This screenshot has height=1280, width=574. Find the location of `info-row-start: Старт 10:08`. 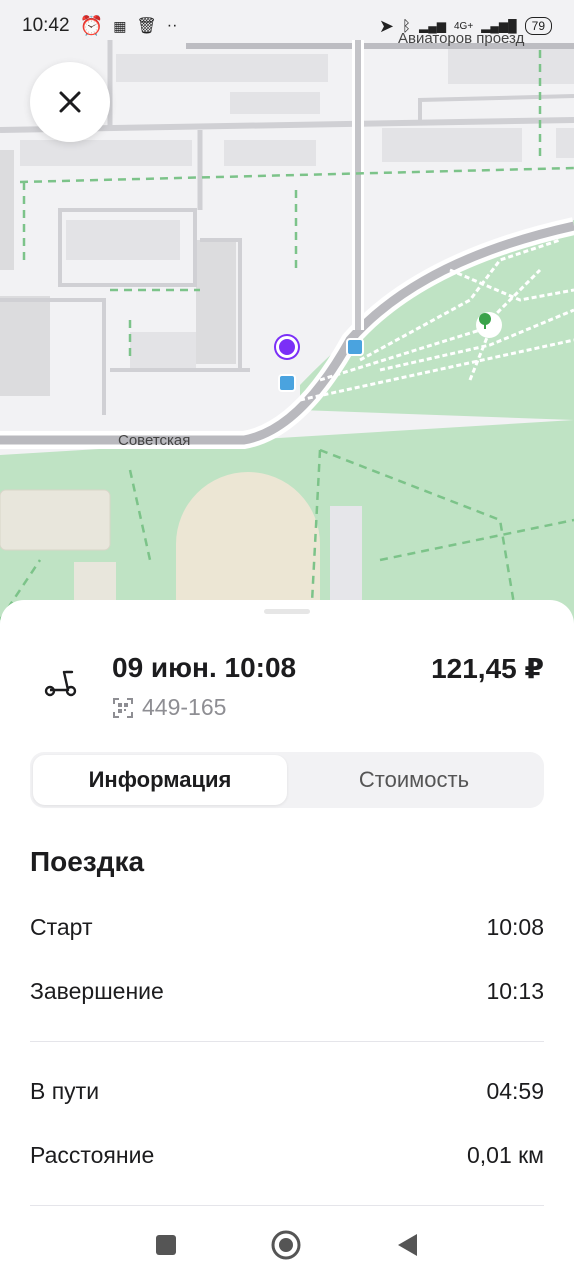

info-row-start: Старт 10:08 is located at coordinates (287, 927).